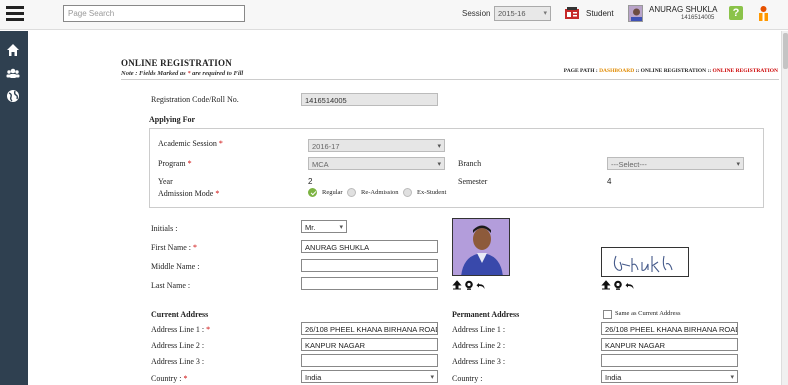 The image size is (788, 385). I want to click on last-name-field, so click(369, 283).